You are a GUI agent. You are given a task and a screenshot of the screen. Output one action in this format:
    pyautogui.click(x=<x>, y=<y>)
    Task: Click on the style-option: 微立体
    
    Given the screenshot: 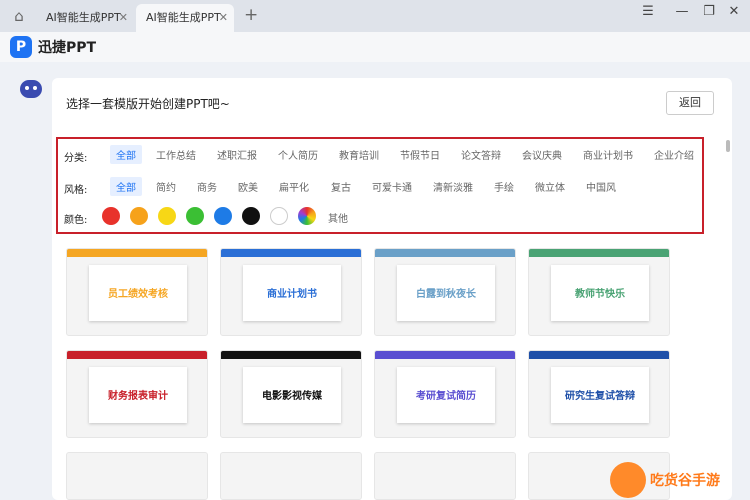 What is the action you would take?
    pyautogui.click(x=550, y=186)
    